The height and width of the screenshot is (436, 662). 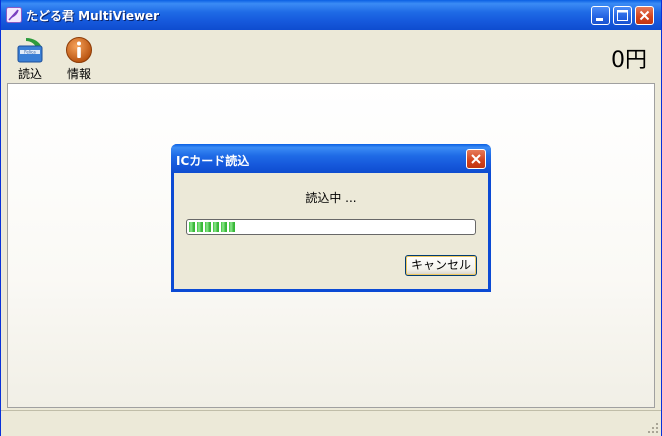 I want to click on card-read-icon: Felica, so click(x=30, y=50).